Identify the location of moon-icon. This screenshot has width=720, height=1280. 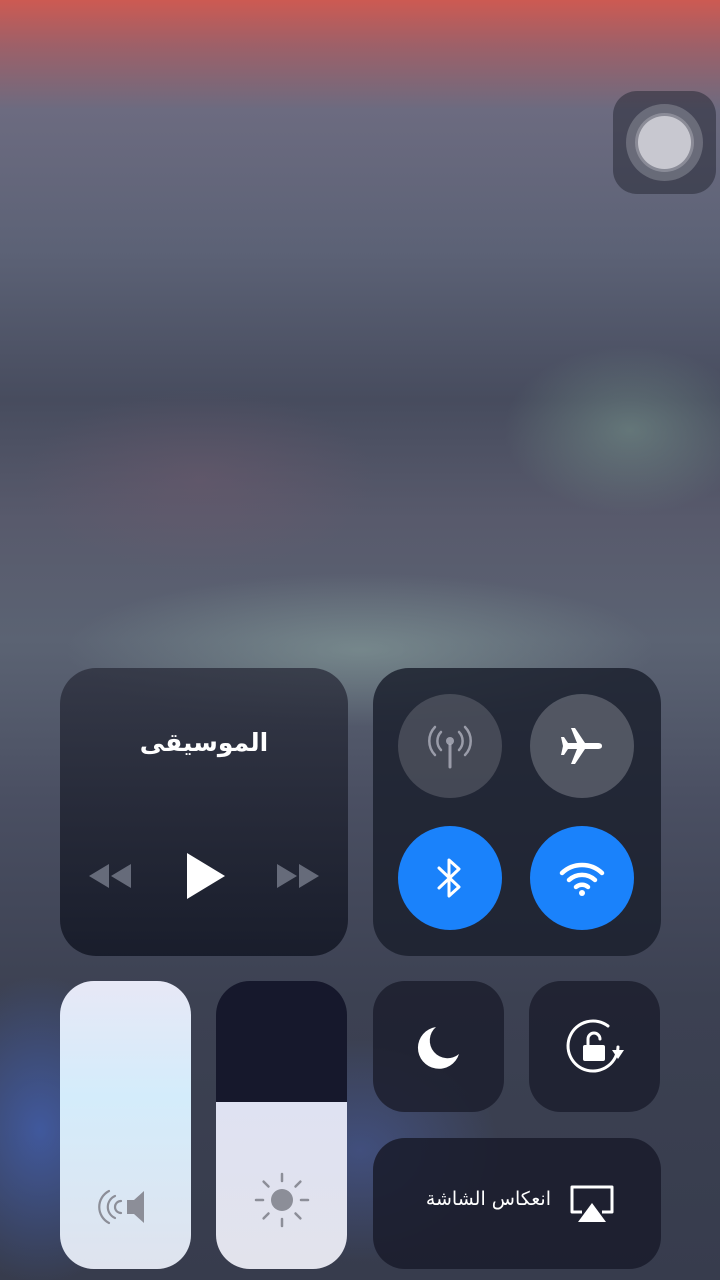
(438, 1047).